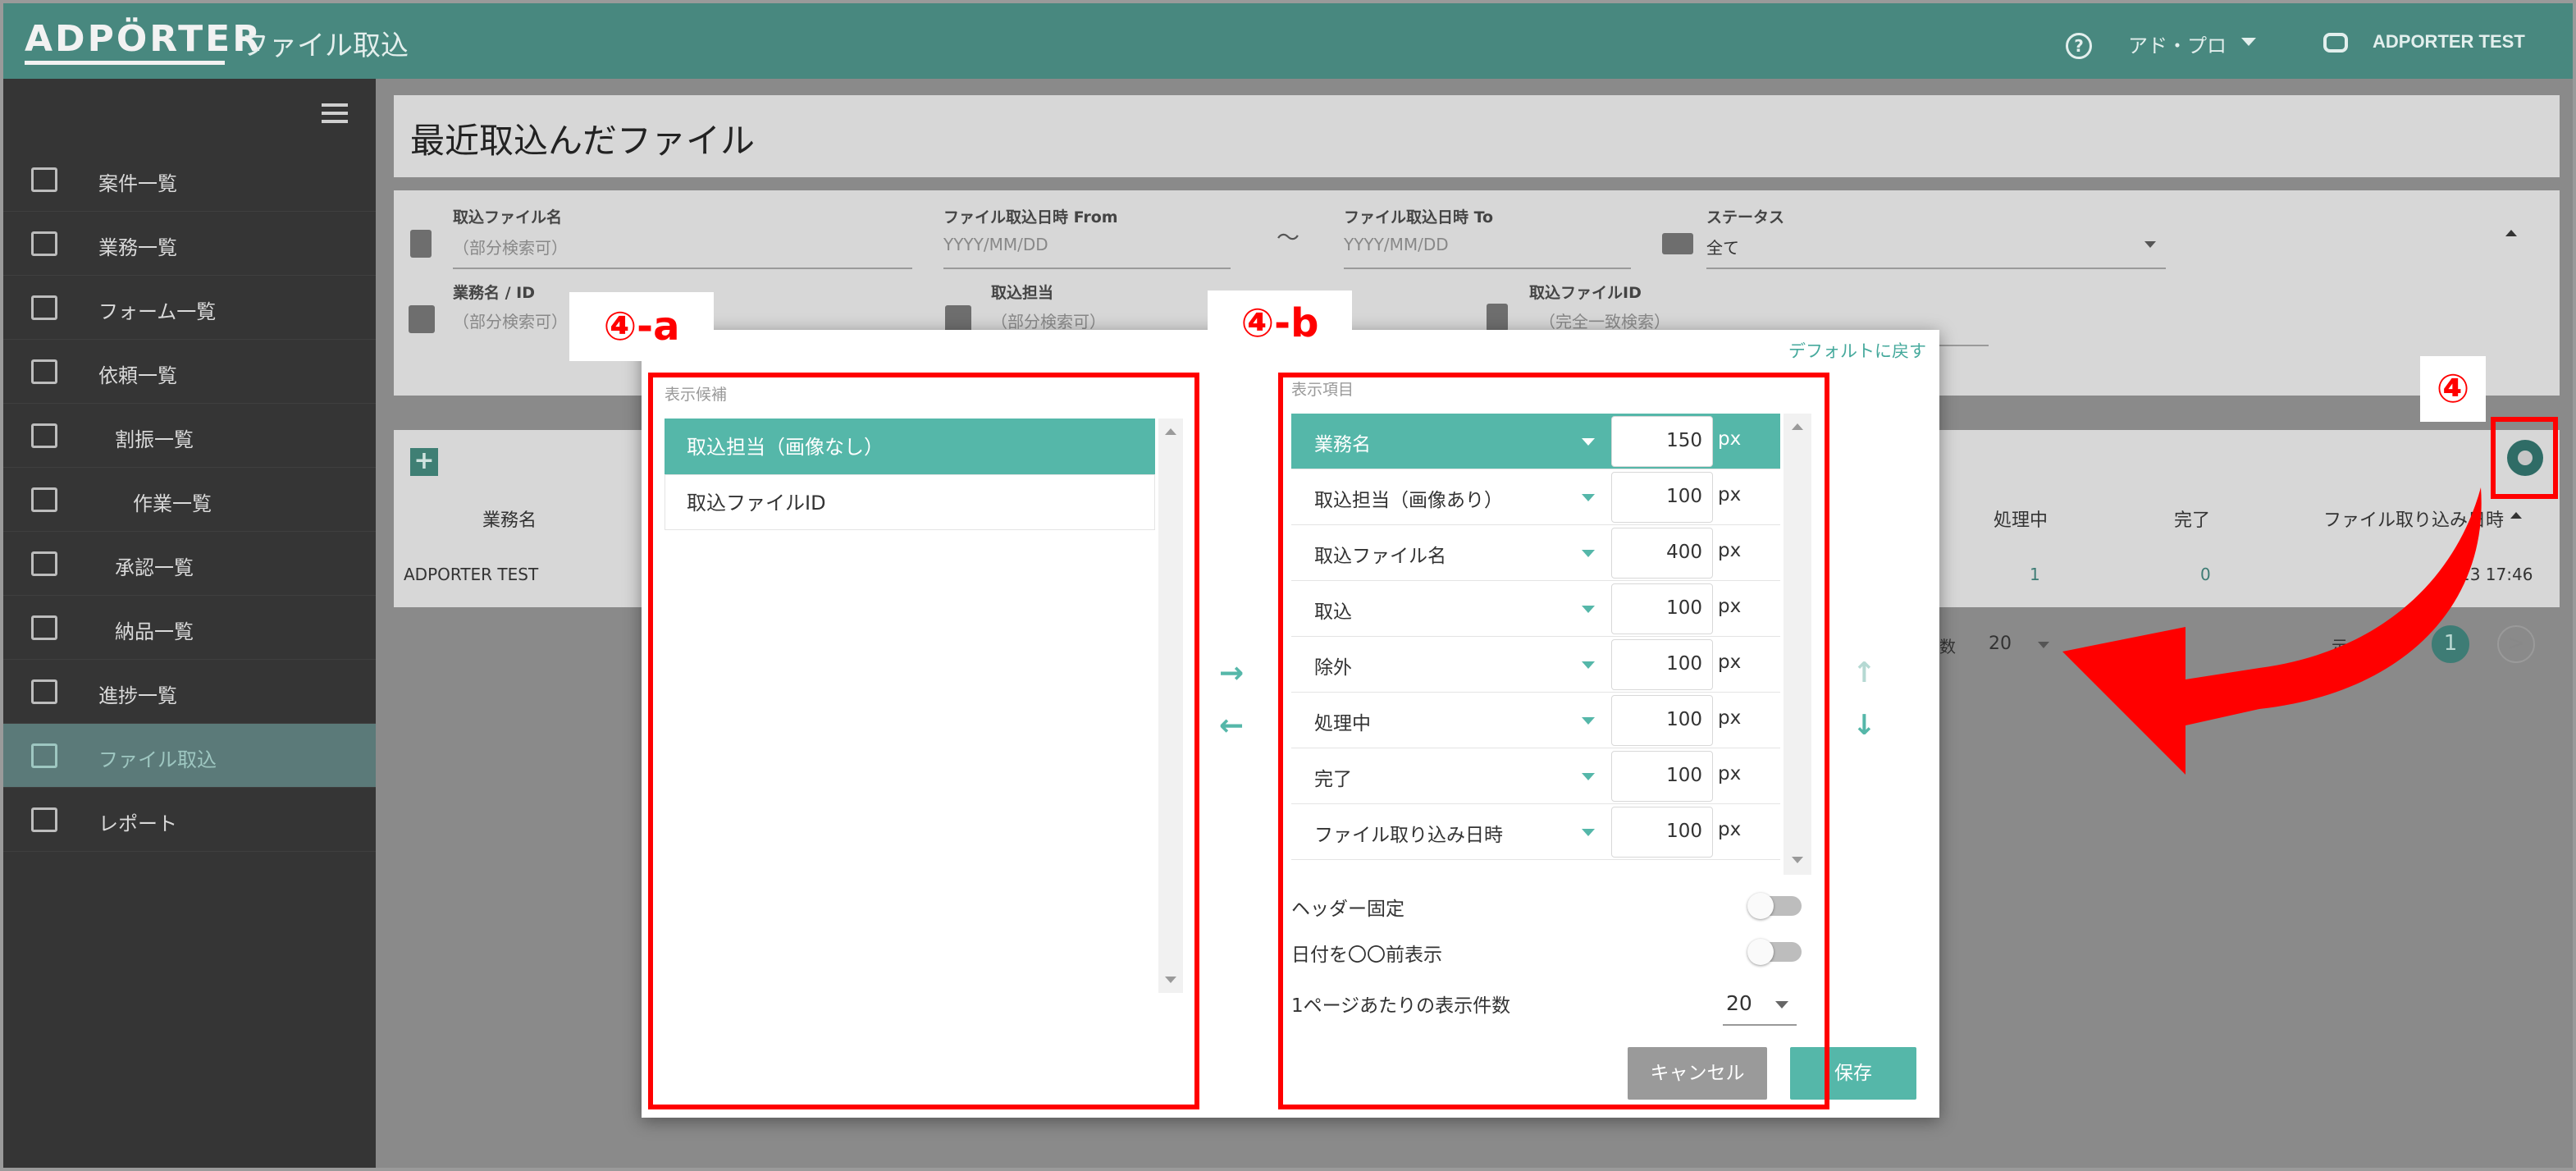  What do you see at coordinates (1864, 725) in the screenshot?
I see `arrow-down-icon: ↓` at bounding box center [1864, 725].